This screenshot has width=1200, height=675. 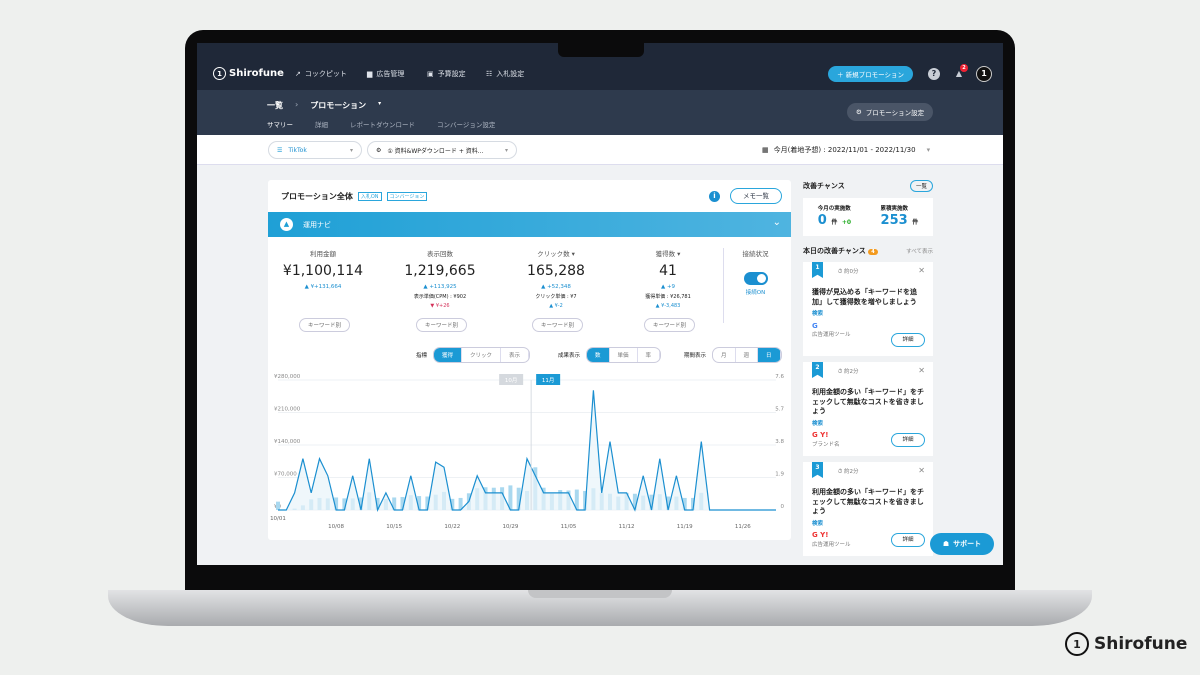 I want to click on option-week: 週, so click(x=747, y=355).